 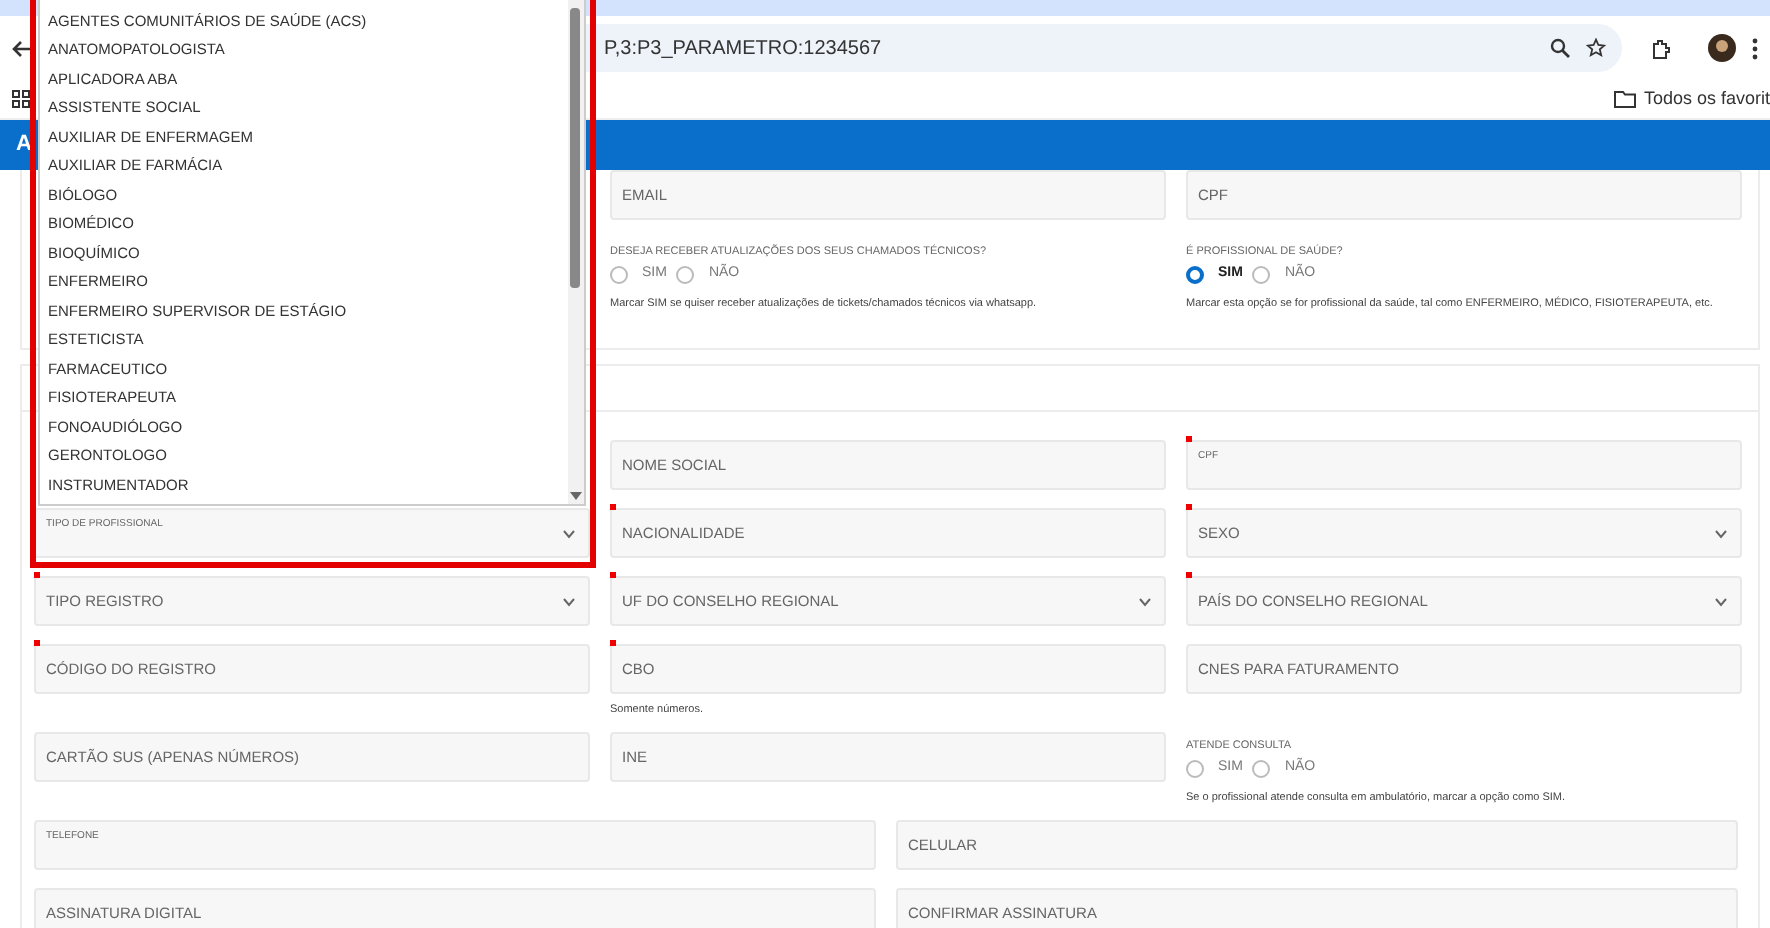 What do you see at coordinates (1706, 99) in the screenshot?
I see `bookmark-folder: Todos os favorit` at bounding box center [1706, 99].